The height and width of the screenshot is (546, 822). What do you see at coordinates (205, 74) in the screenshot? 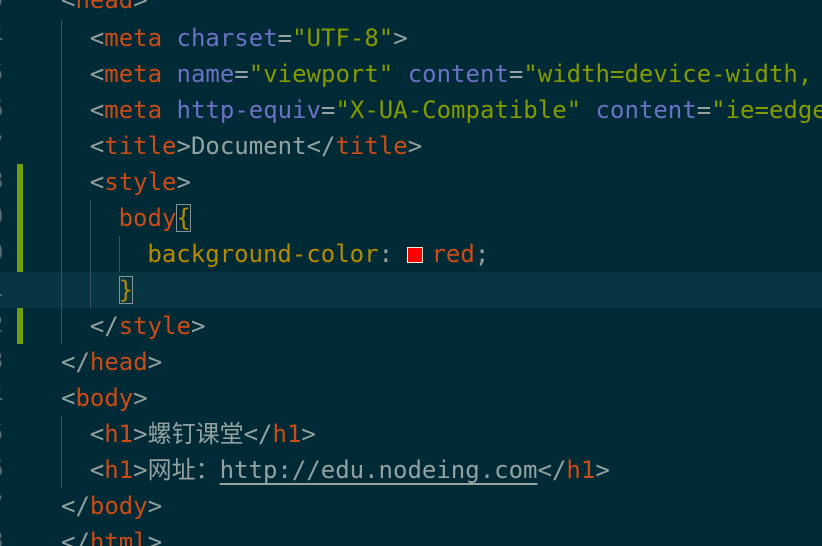
I see `attribute-name: name` at bounding box center [205, 74].